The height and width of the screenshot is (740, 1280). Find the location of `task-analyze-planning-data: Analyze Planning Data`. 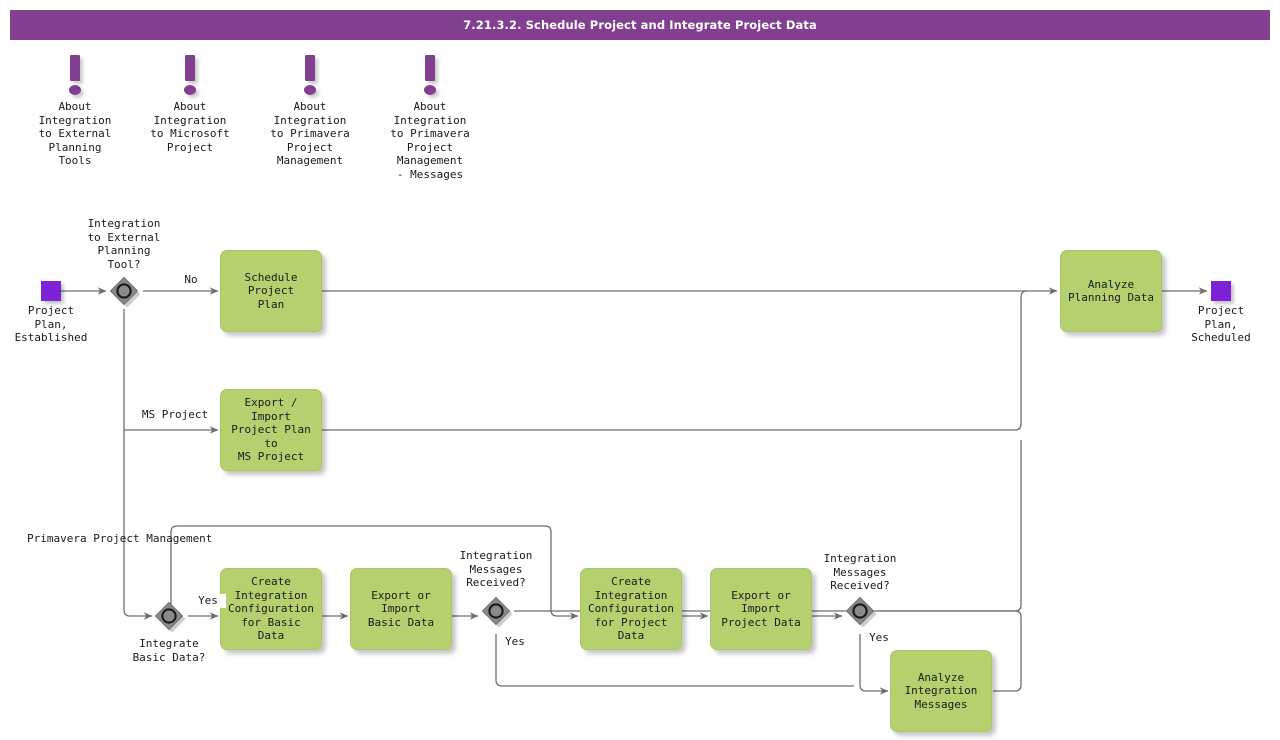

task-analyze-planning-data: Analyze Planning Data is located at coordinates (1111, 291).